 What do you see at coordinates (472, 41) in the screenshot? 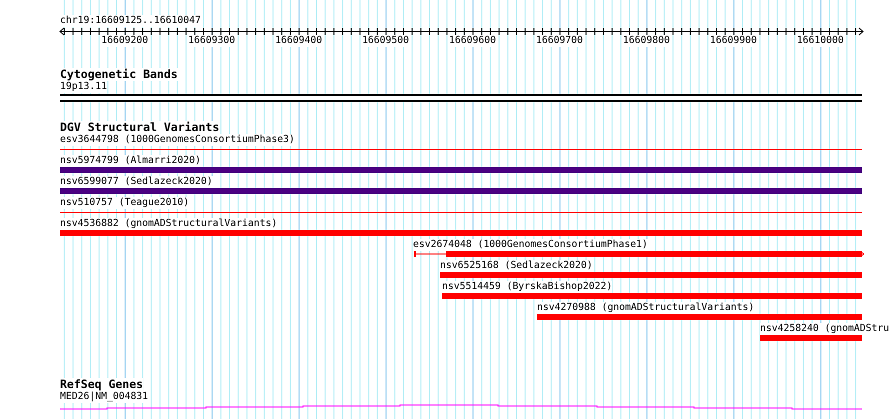
I see `ruler-label: 16609600` at bounding box center [472, 41].